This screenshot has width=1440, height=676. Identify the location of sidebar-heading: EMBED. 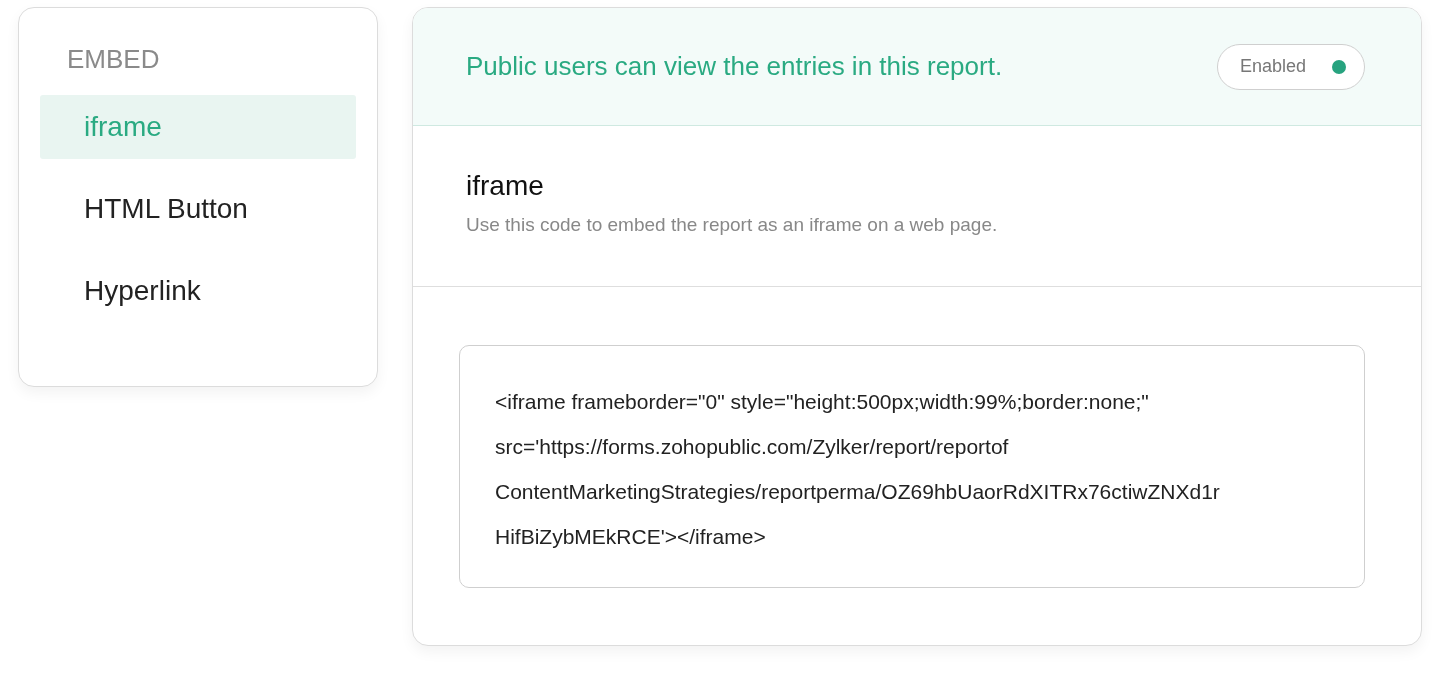
(113, 59).